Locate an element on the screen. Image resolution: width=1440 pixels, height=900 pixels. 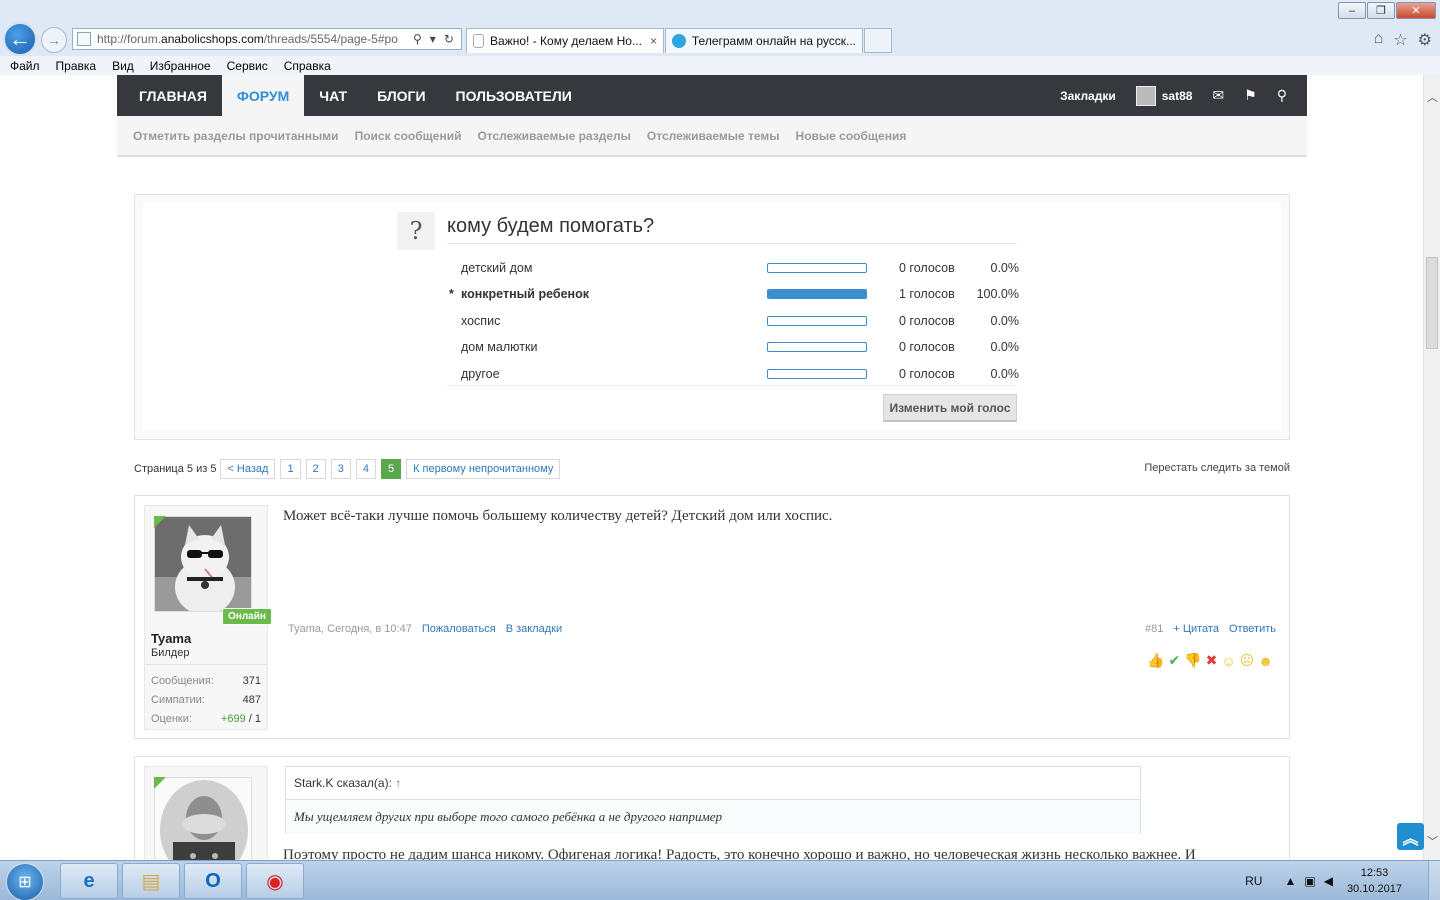
cross-icon: ✖ is located at coordinates (1212, 660).